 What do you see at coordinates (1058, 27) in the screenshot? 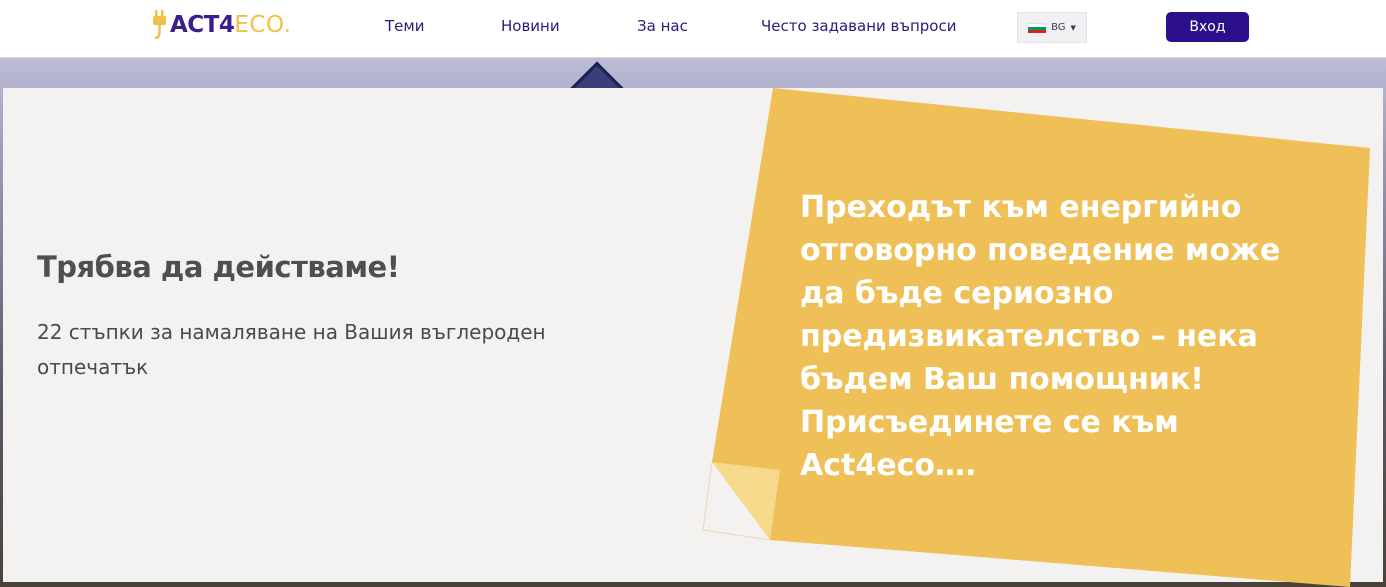
I see `language-code: BG` at bounding box center [1058, 27].